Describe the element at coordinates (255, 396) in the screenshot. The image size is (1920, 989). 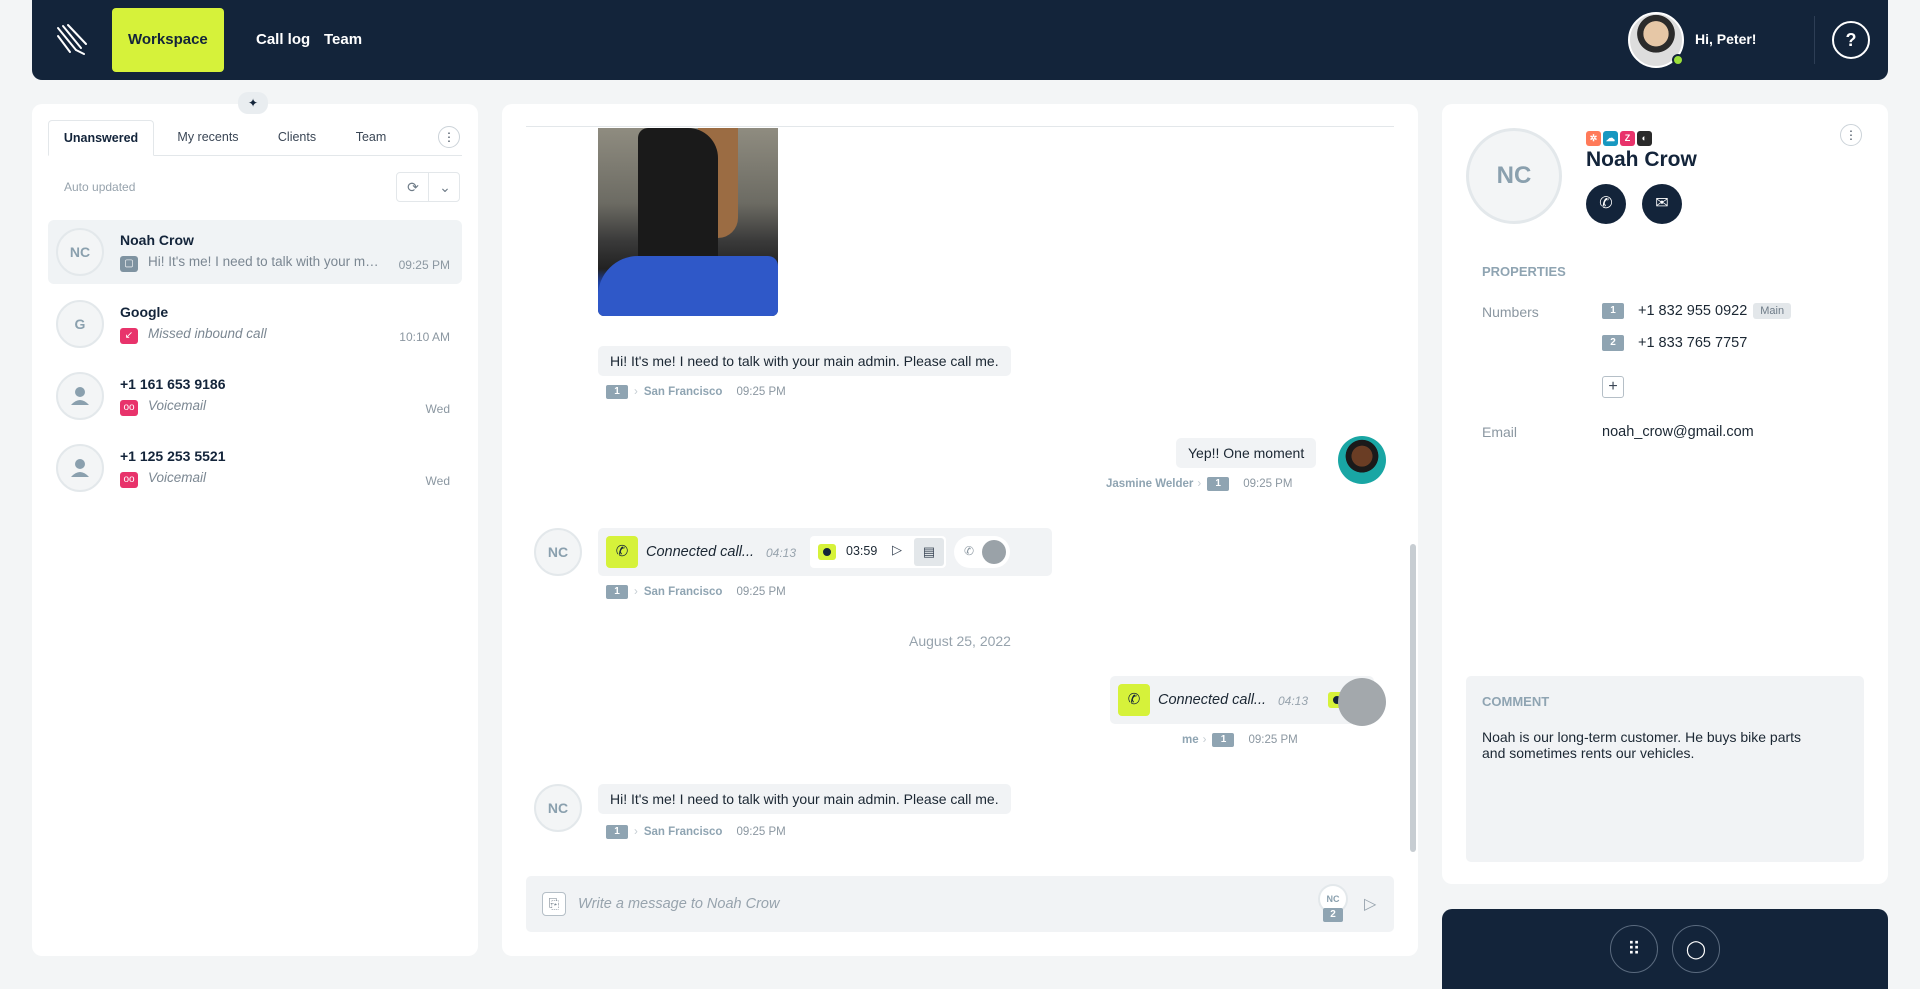
I see `conversation-item: +1 161 653 9186 oo Voicemail Wed` at that location.